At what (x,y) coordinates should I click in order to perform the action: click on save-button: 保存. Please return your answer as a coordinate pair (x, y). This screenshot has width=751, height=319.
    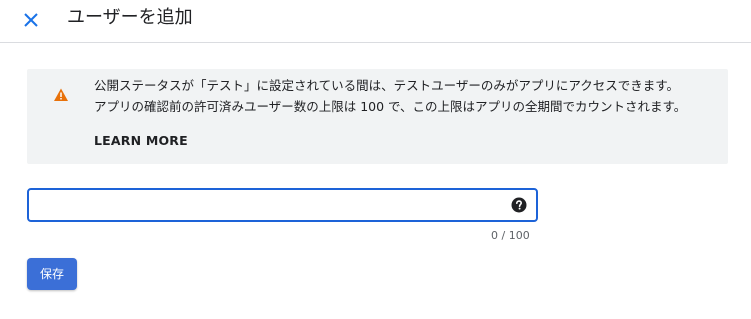
    Looking at the image, I should click on (52, 274).